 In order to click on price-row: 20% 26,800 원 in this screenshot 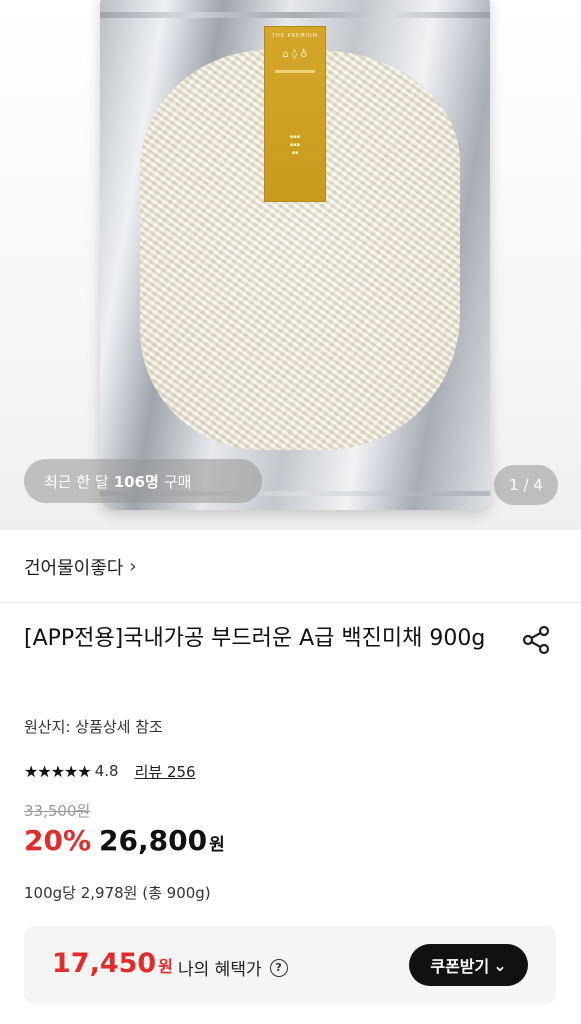, I will do `click(124, 840)`.